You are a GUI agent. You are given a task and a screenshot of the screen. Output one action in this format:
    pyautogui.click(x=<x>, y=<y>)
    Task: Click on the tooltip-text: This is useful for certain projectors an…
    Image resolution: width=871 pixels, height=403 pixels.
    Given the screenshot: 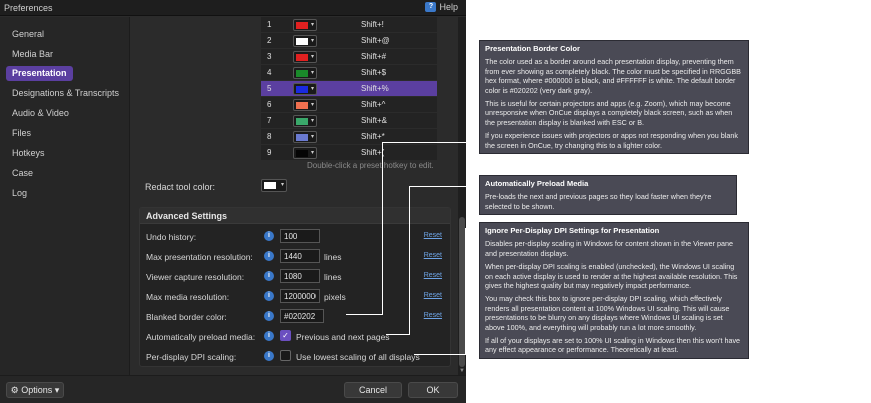 What is the action you would take?
    pyautogui.click(x=609, y=113)
    